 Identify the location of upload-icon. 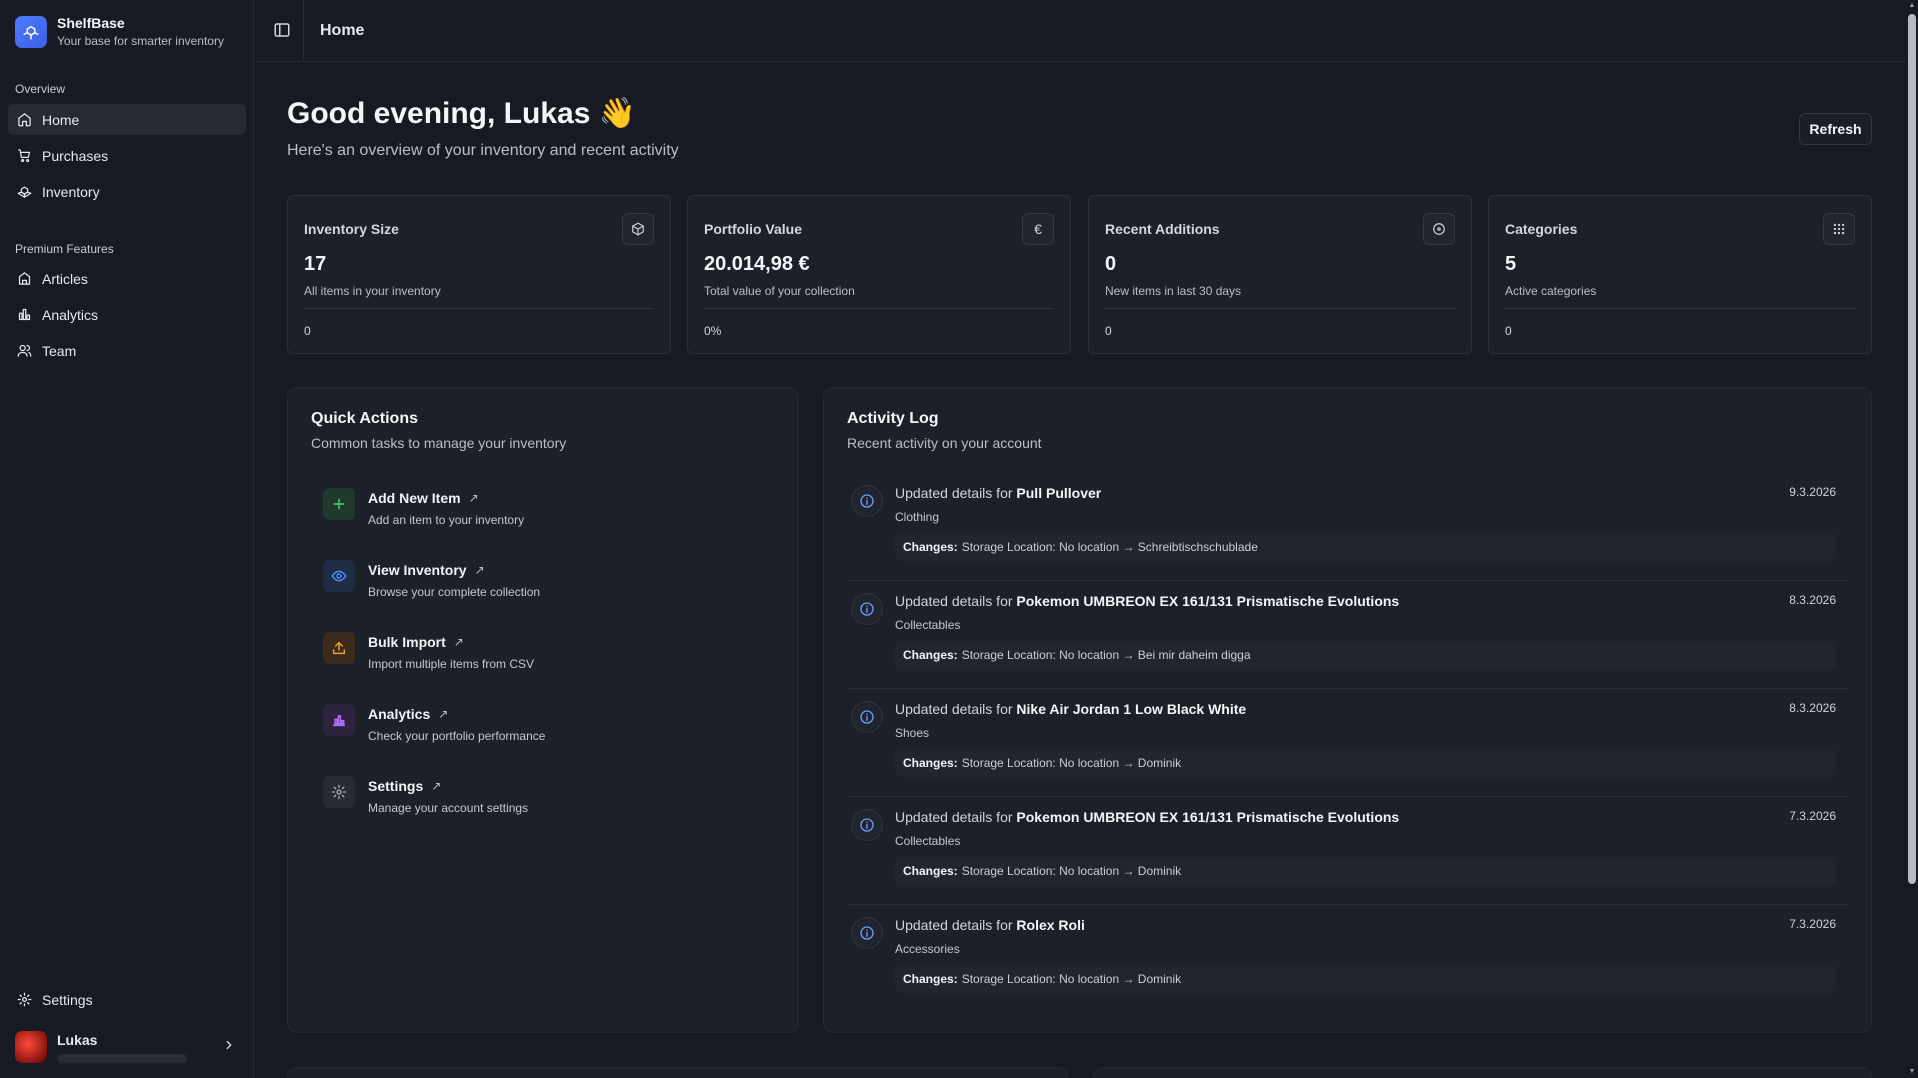
(339, 648).